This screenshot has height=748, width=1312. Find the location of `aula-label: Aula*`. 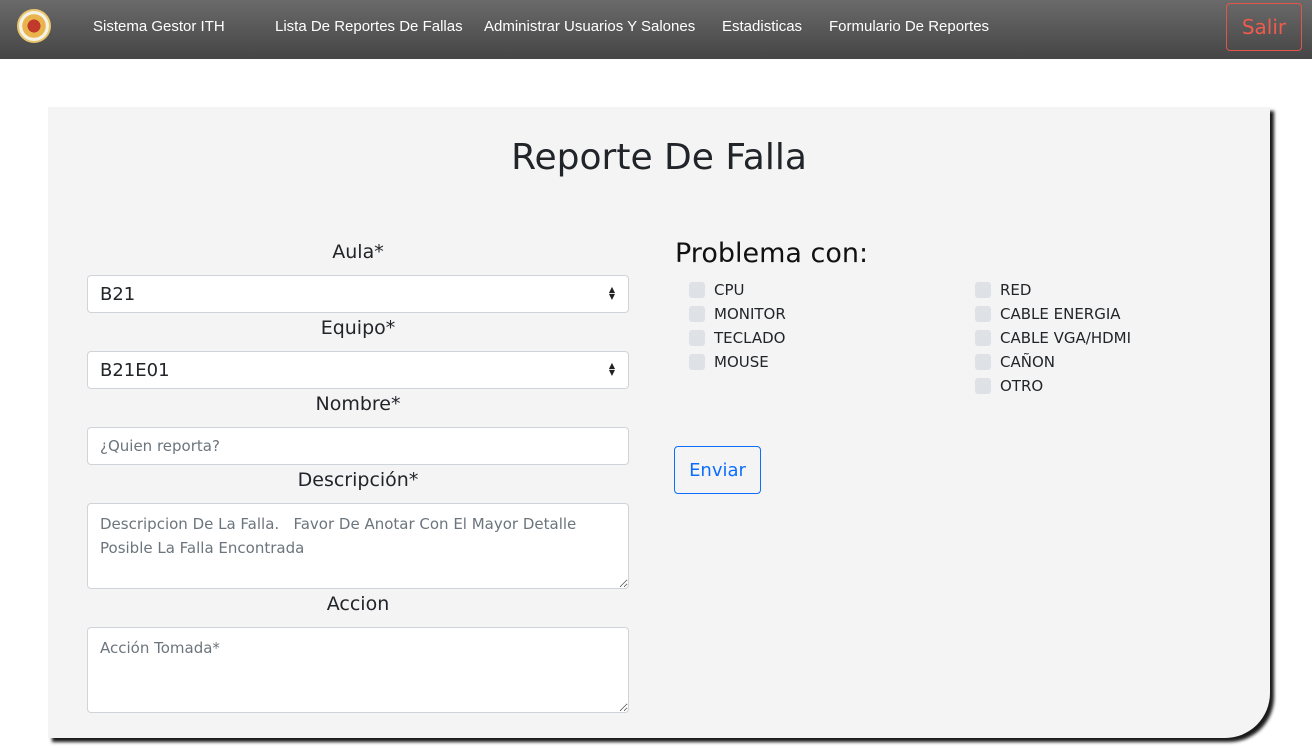

aula-label: Aula* is located at coordinates (358, 252).